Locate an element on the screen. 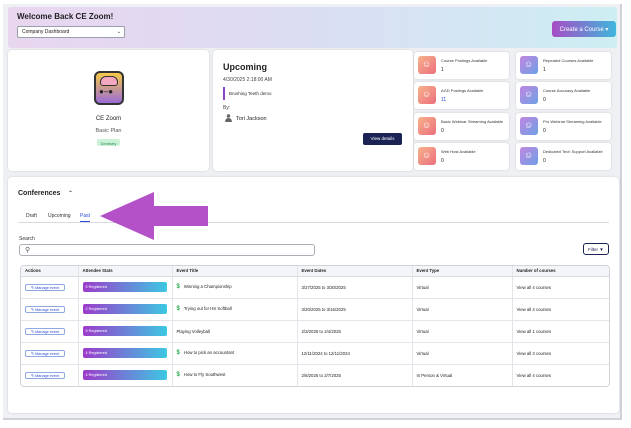 The image size is (631, 428). stat-value: 11 is located at coordinates (443, 100).